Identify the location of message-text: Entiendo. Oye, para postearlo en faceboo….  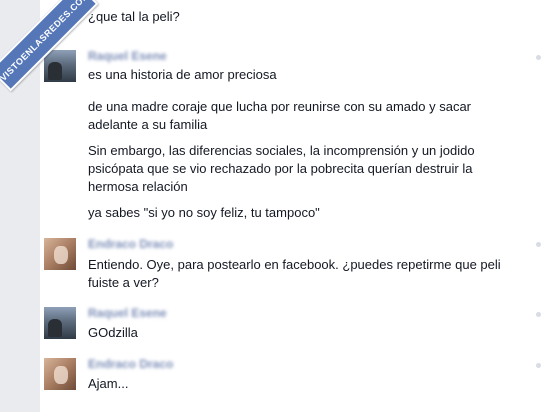
(294, 273).